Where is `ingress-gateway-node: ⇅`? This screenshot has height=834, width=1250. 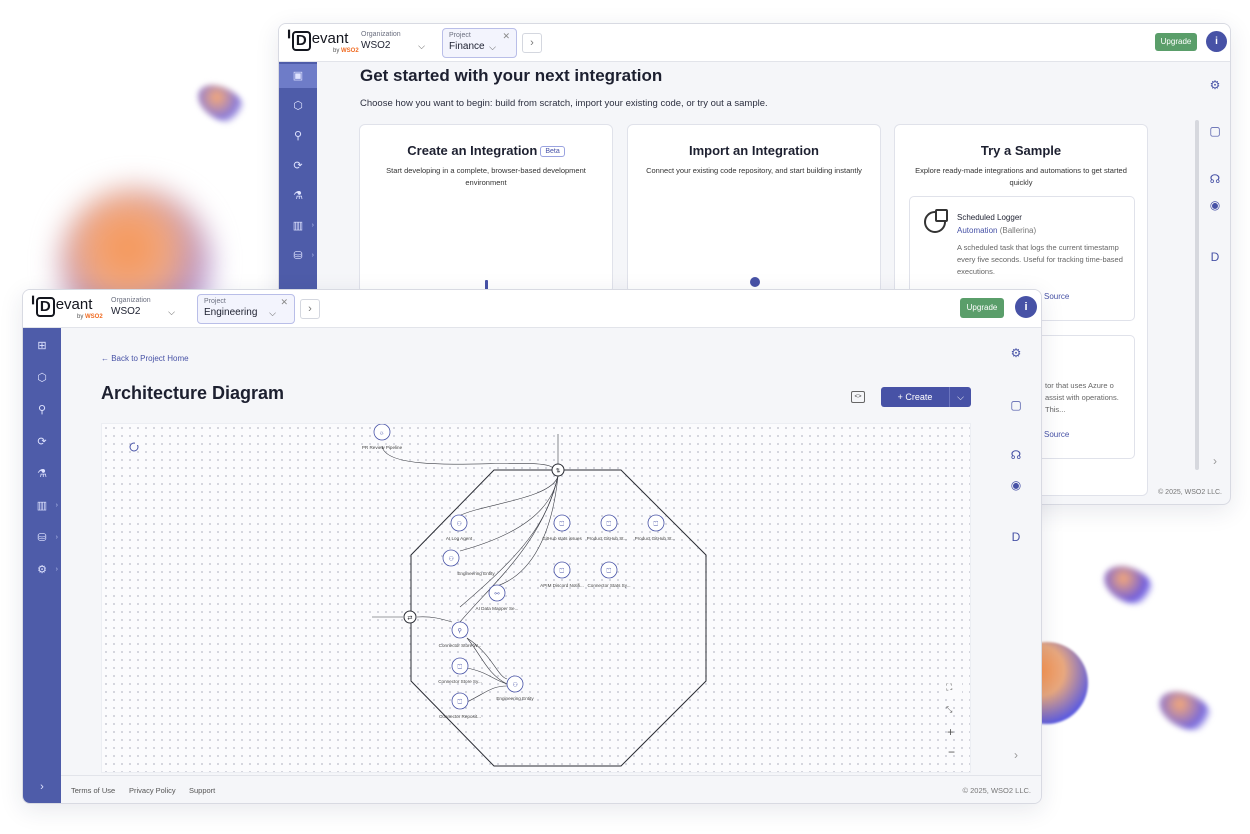 ingress-gateway-node: ⇅ is located at coordinates (558, 470).